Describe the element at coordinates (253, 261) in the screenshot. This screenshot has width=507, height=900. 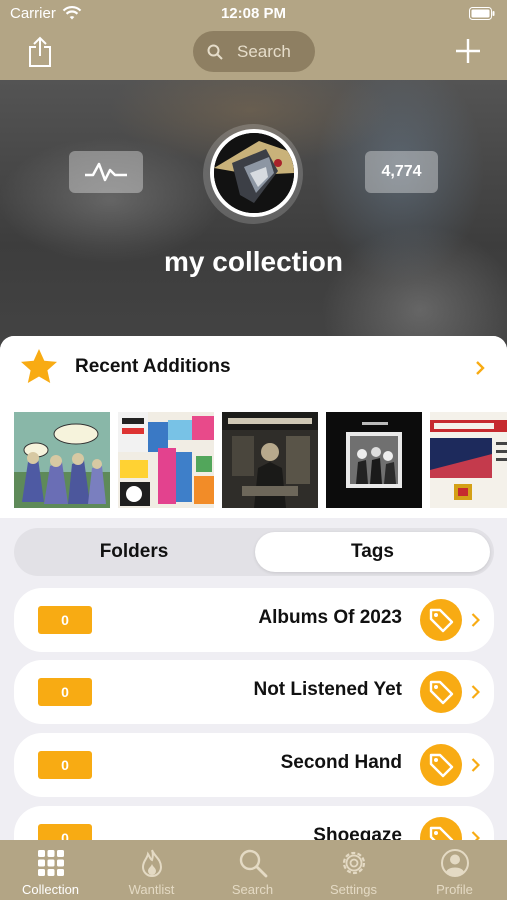
I see `collection-title: my collection` at that location.